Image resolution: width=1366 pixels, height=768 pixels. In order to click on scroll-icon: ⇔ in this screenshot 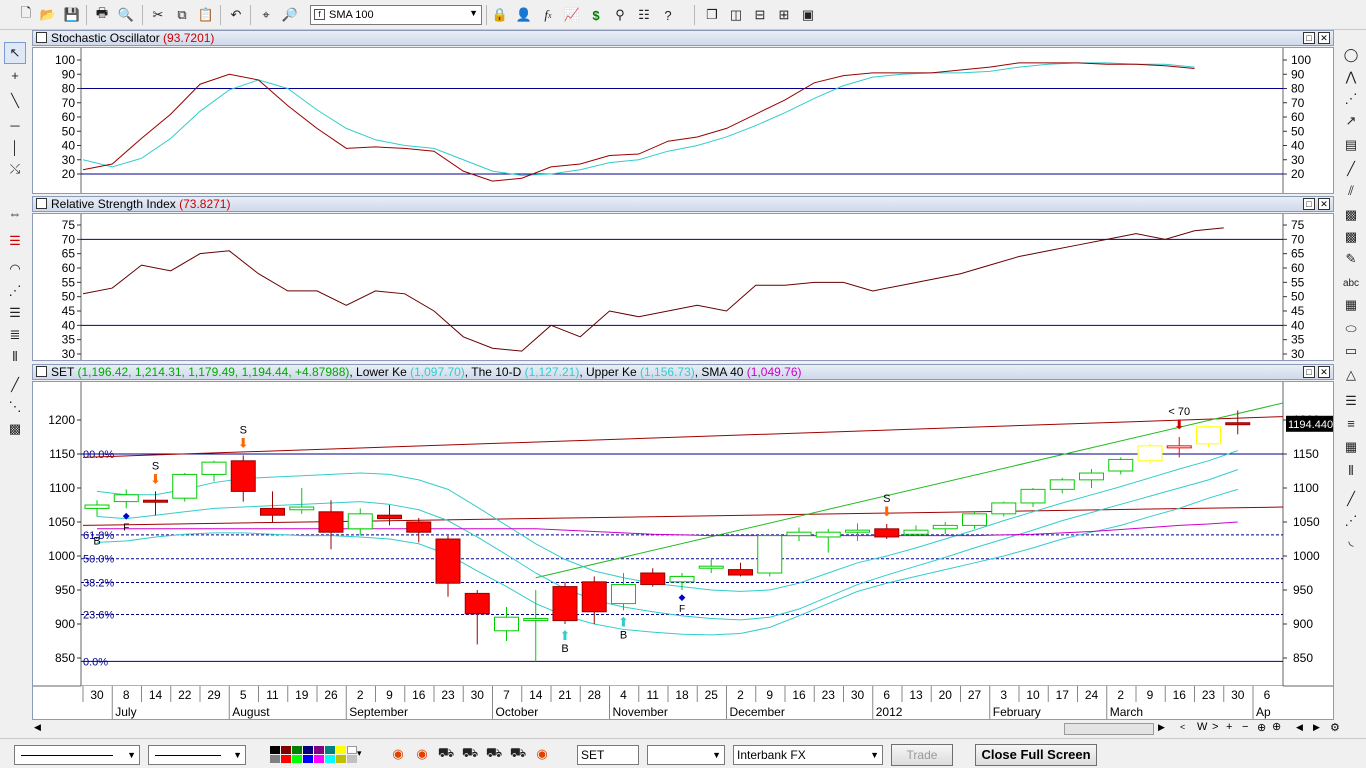, I will do `click(15, 213)`.